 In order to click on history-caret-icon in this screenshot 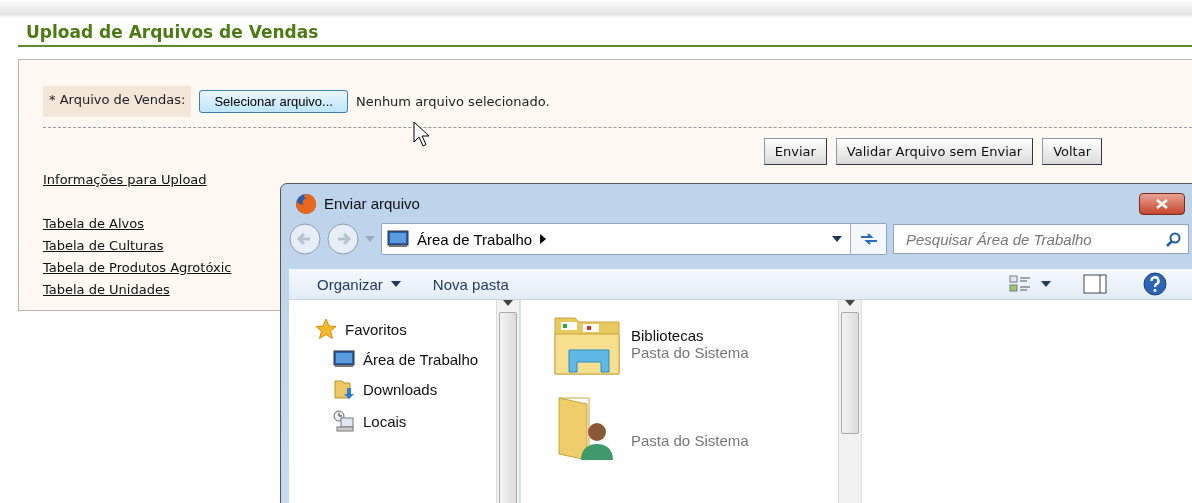, I will do `click(370, 239)`.